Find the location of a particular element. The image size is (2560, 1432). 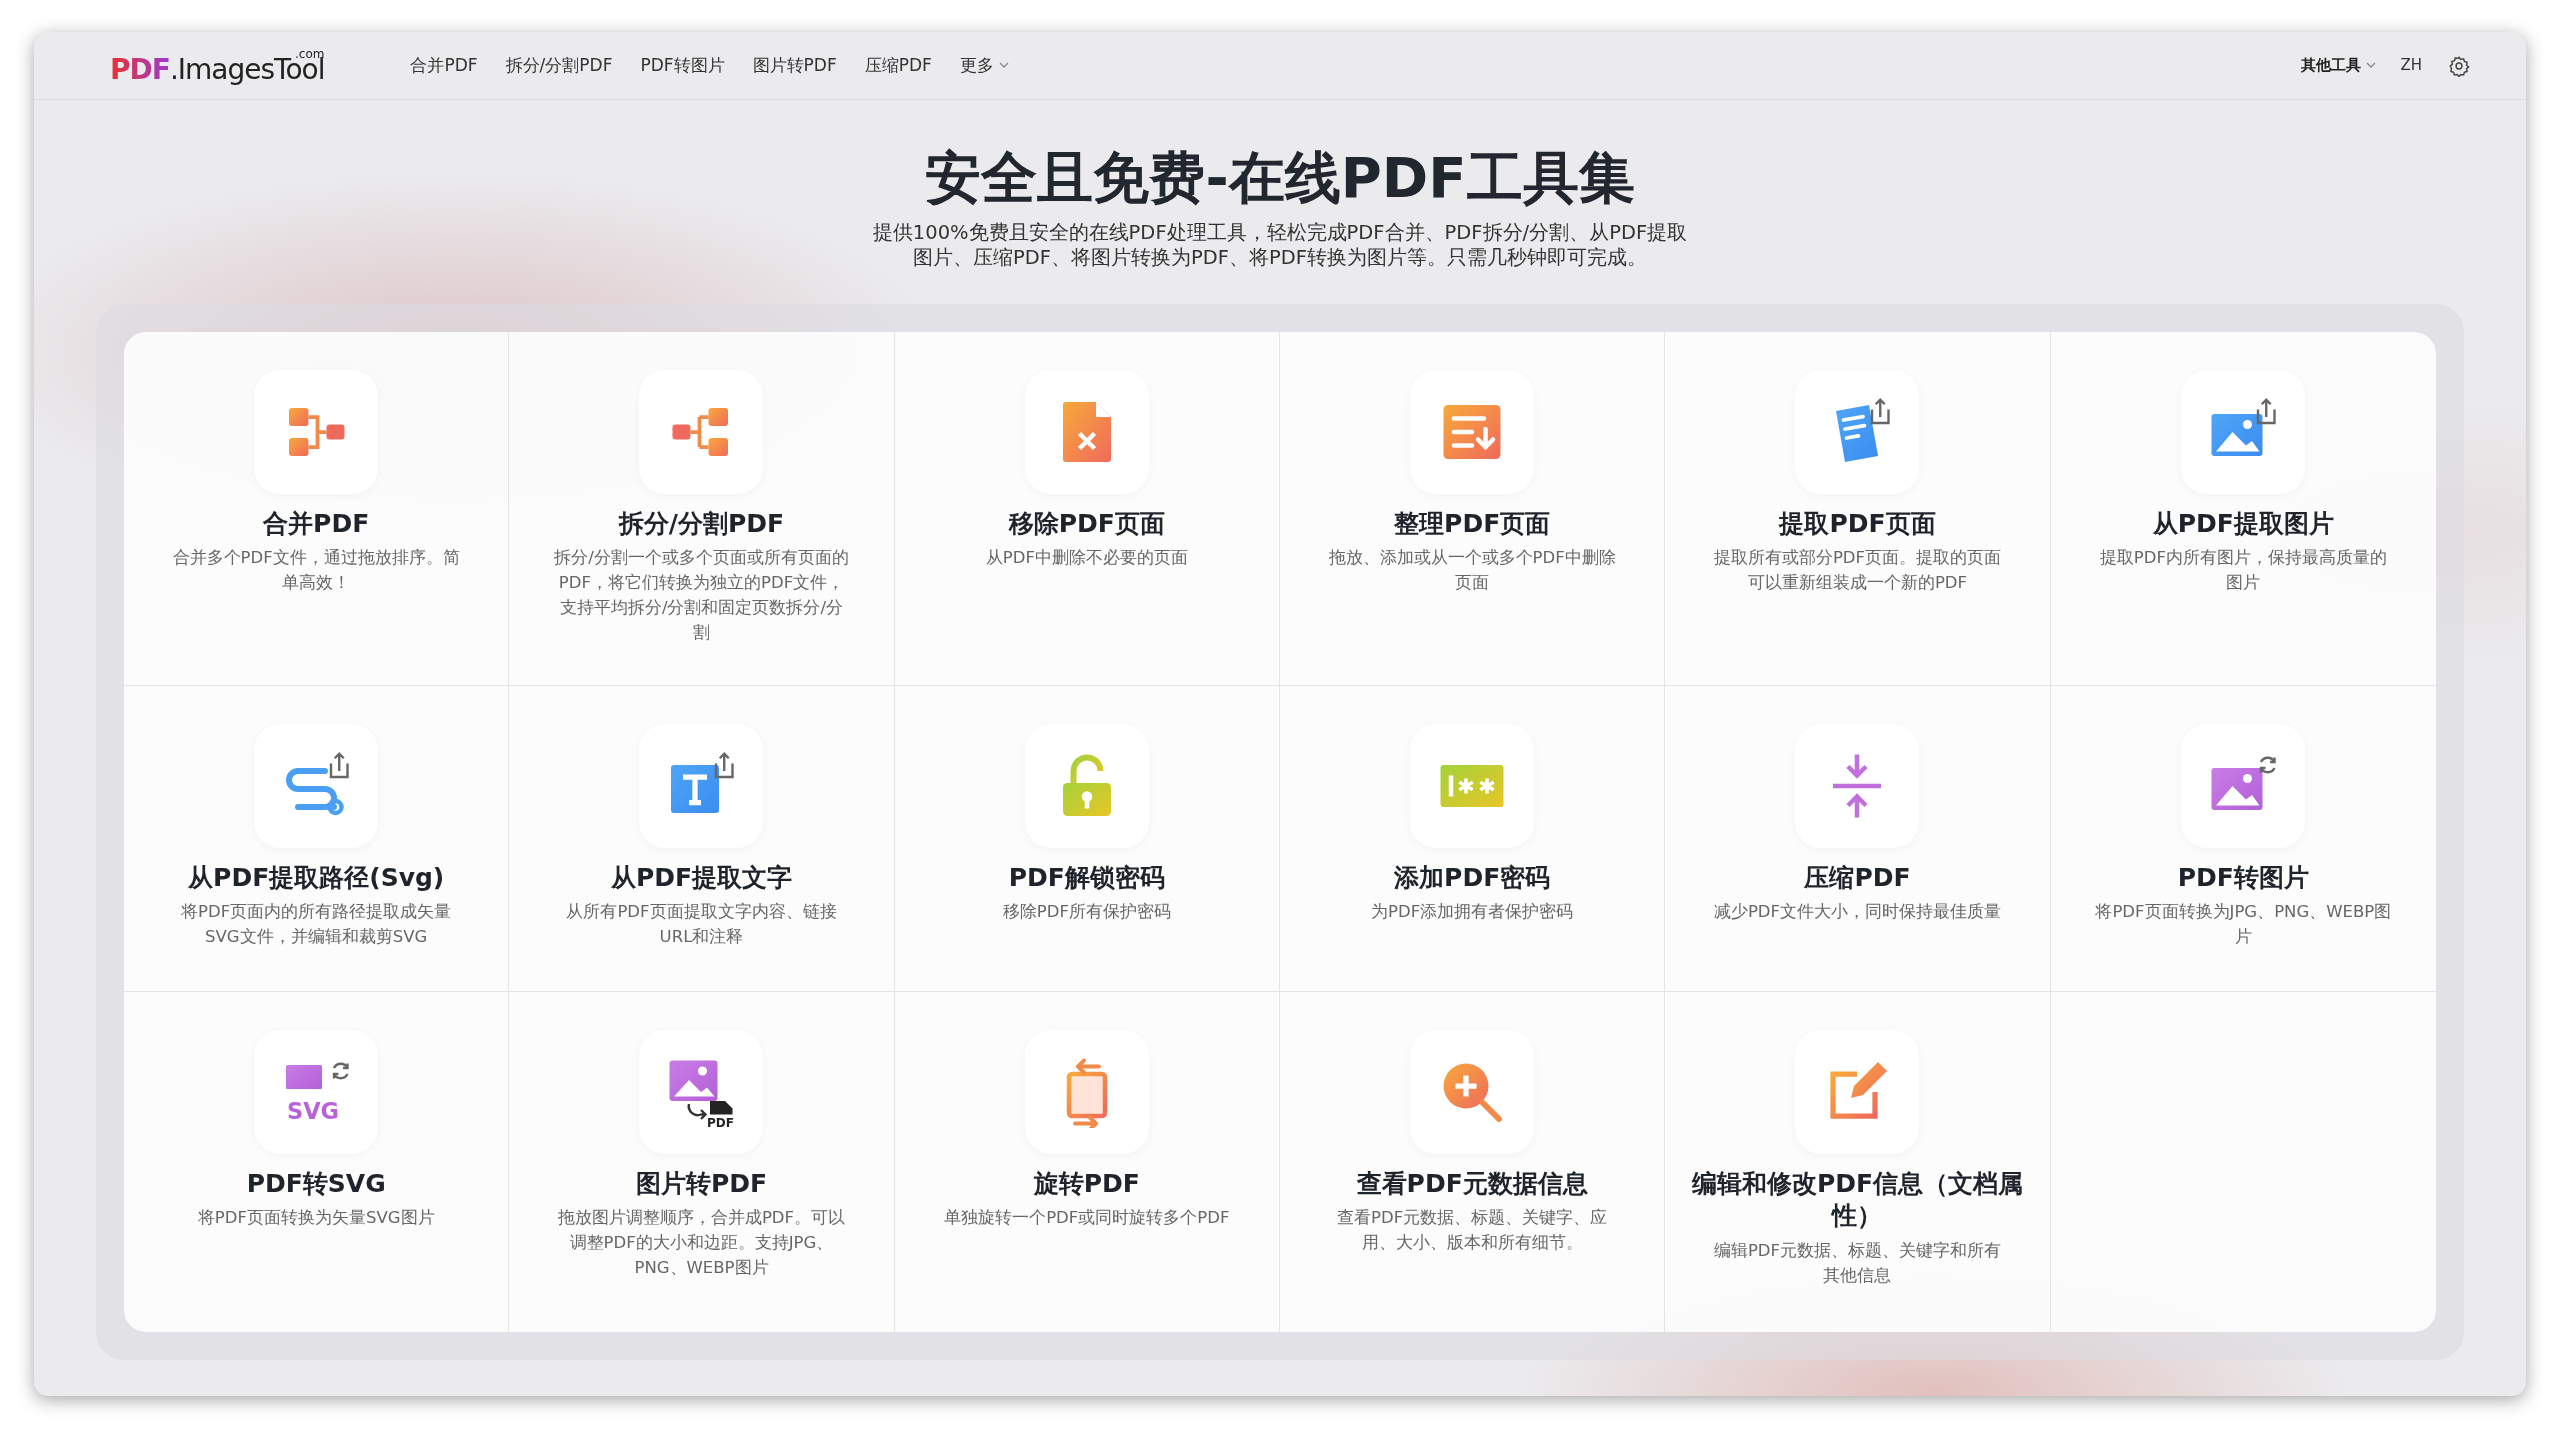

nav-link: 压缩PDF is located at coordinates (898, 65).